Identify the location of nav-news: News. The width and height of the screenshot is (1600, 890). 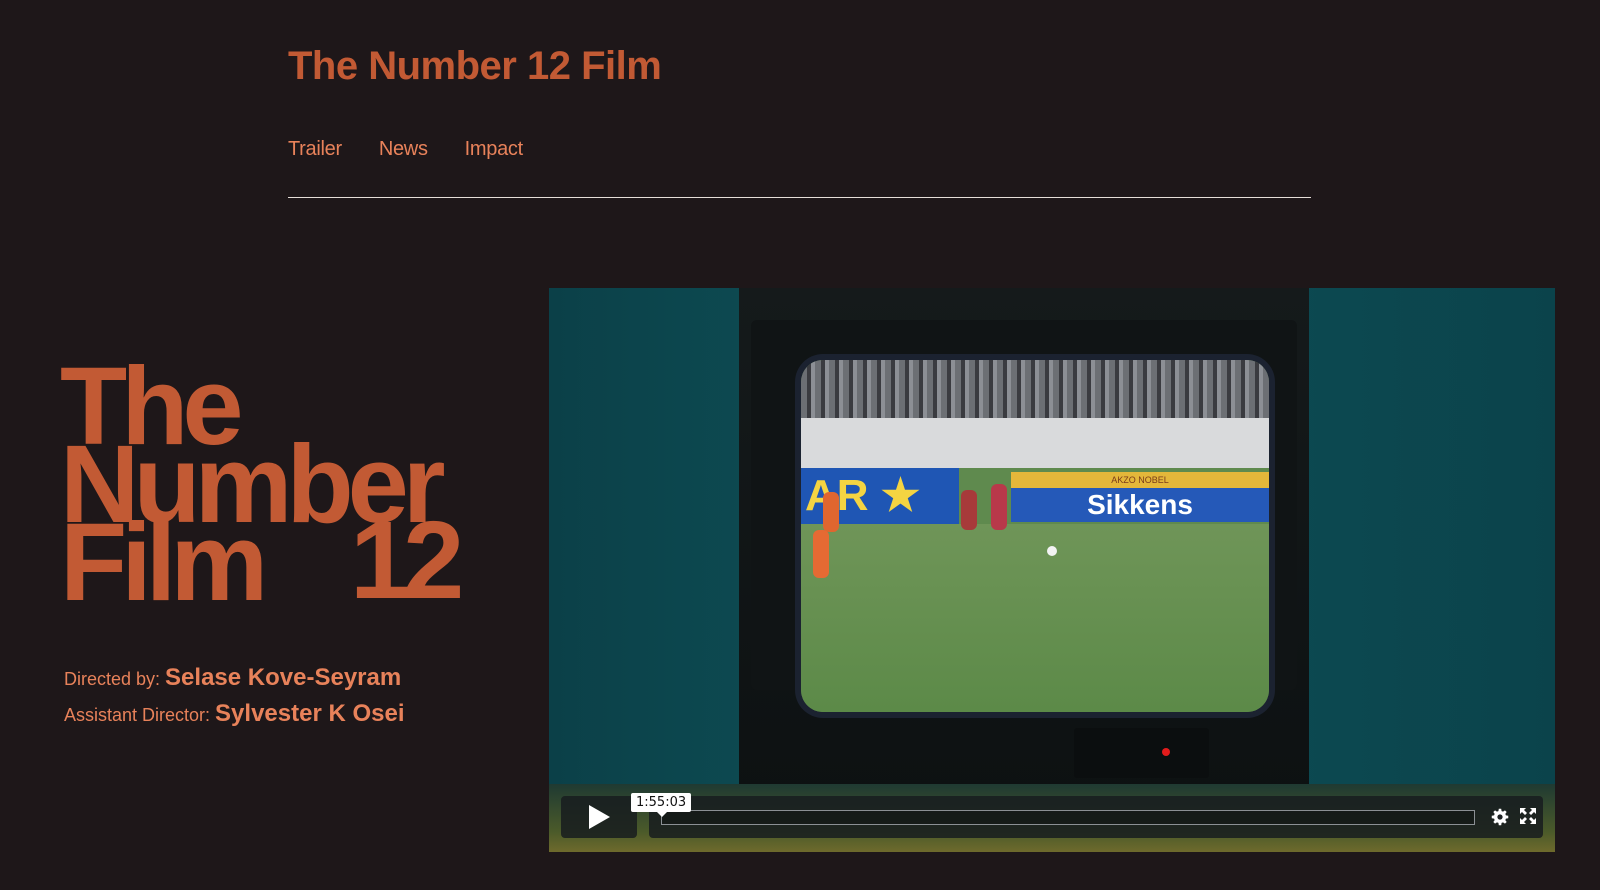
(403, 149).